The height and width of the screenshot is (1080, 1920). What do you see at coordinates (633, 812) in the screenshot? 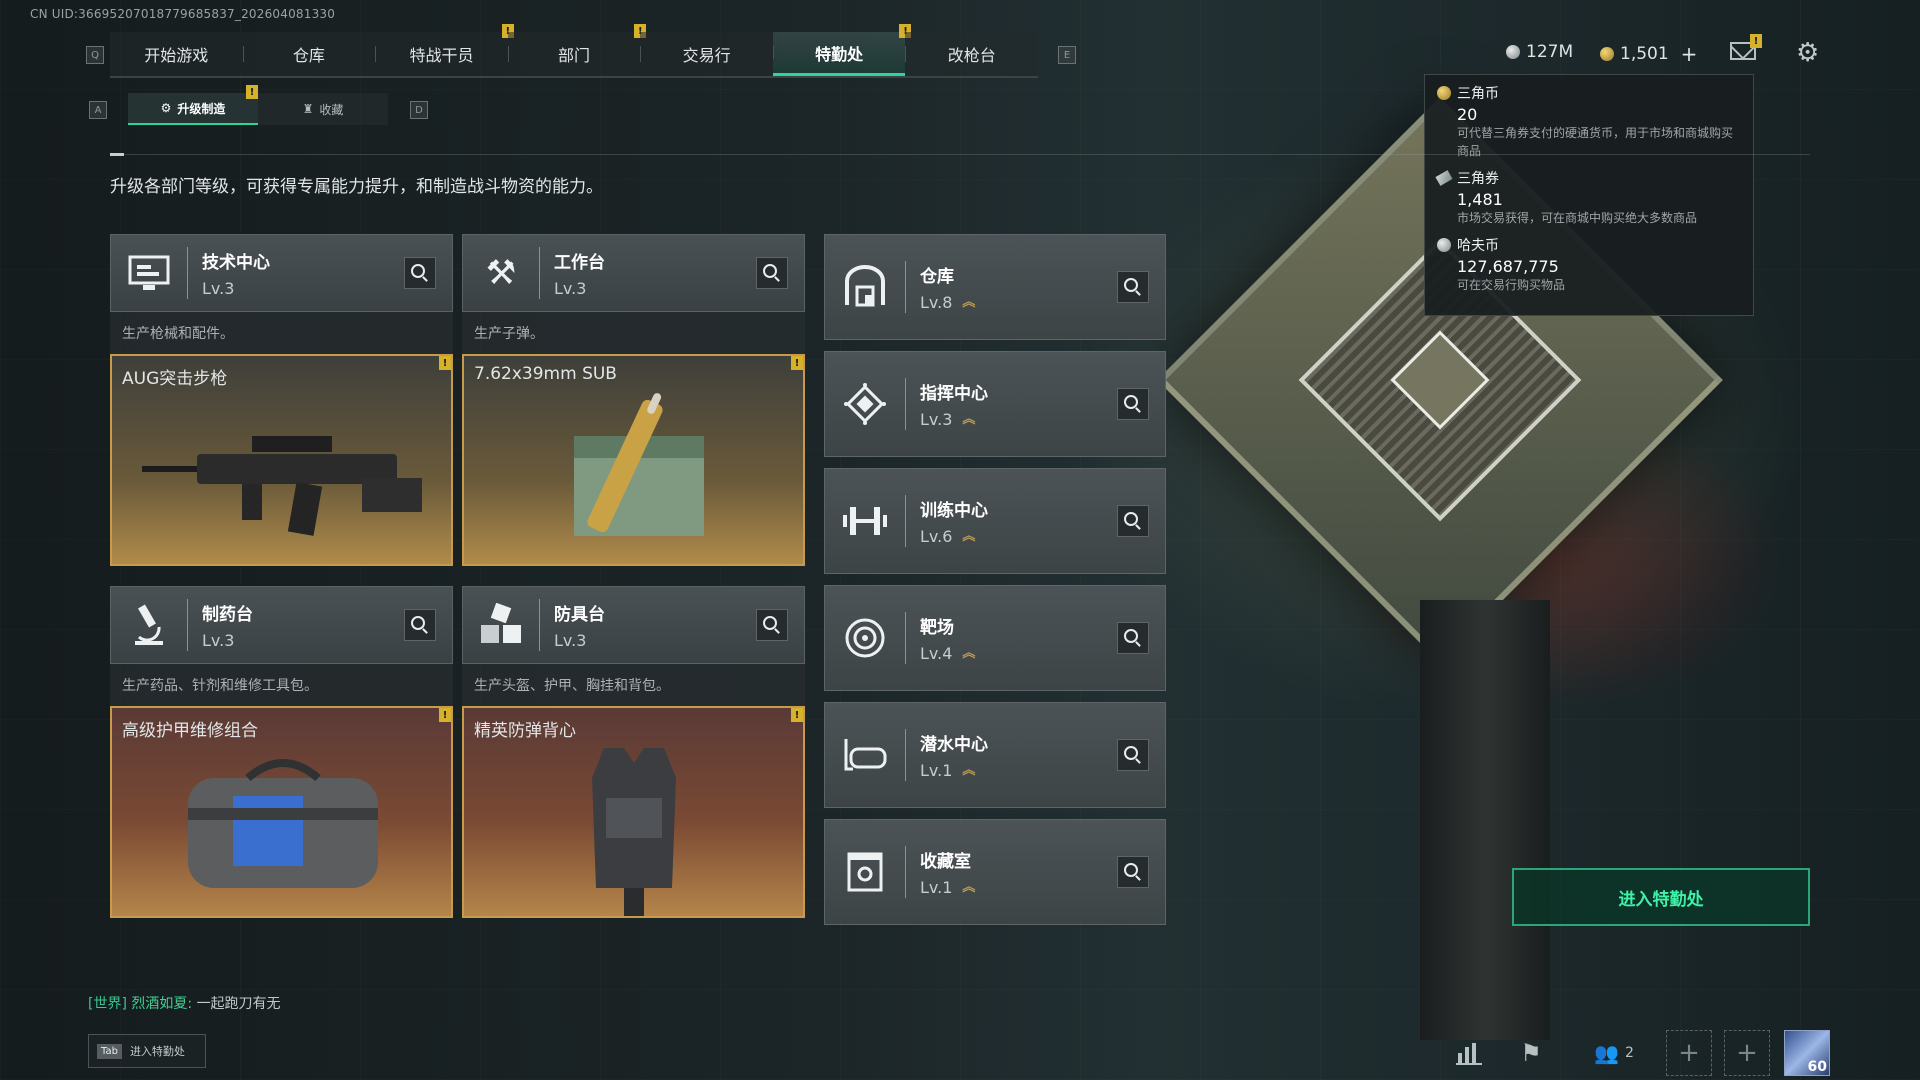
I see `craft-item-slot: 精英防弹背心 !` at bounding box center [633, 812].